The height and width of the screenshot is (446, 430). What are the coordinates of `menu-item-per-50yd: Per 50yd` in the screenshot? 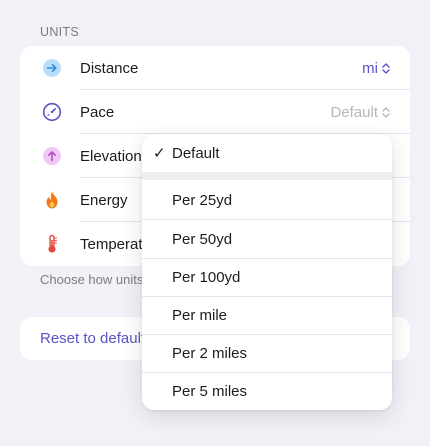 It's located at (267, 239).